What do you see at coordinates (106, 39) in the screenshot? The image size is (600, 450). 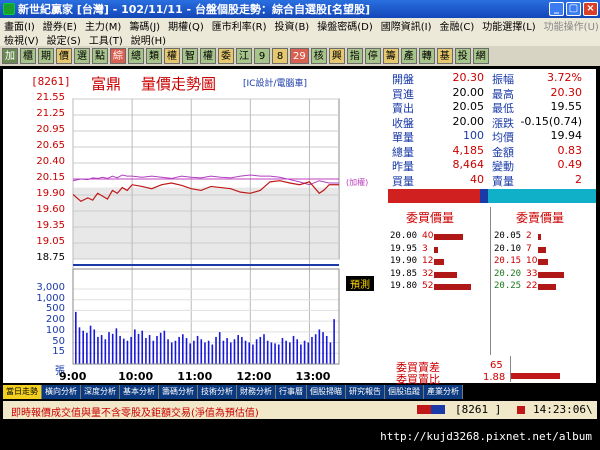 I see `menu-item: 工具(T)` at bounding box center [106, 39].